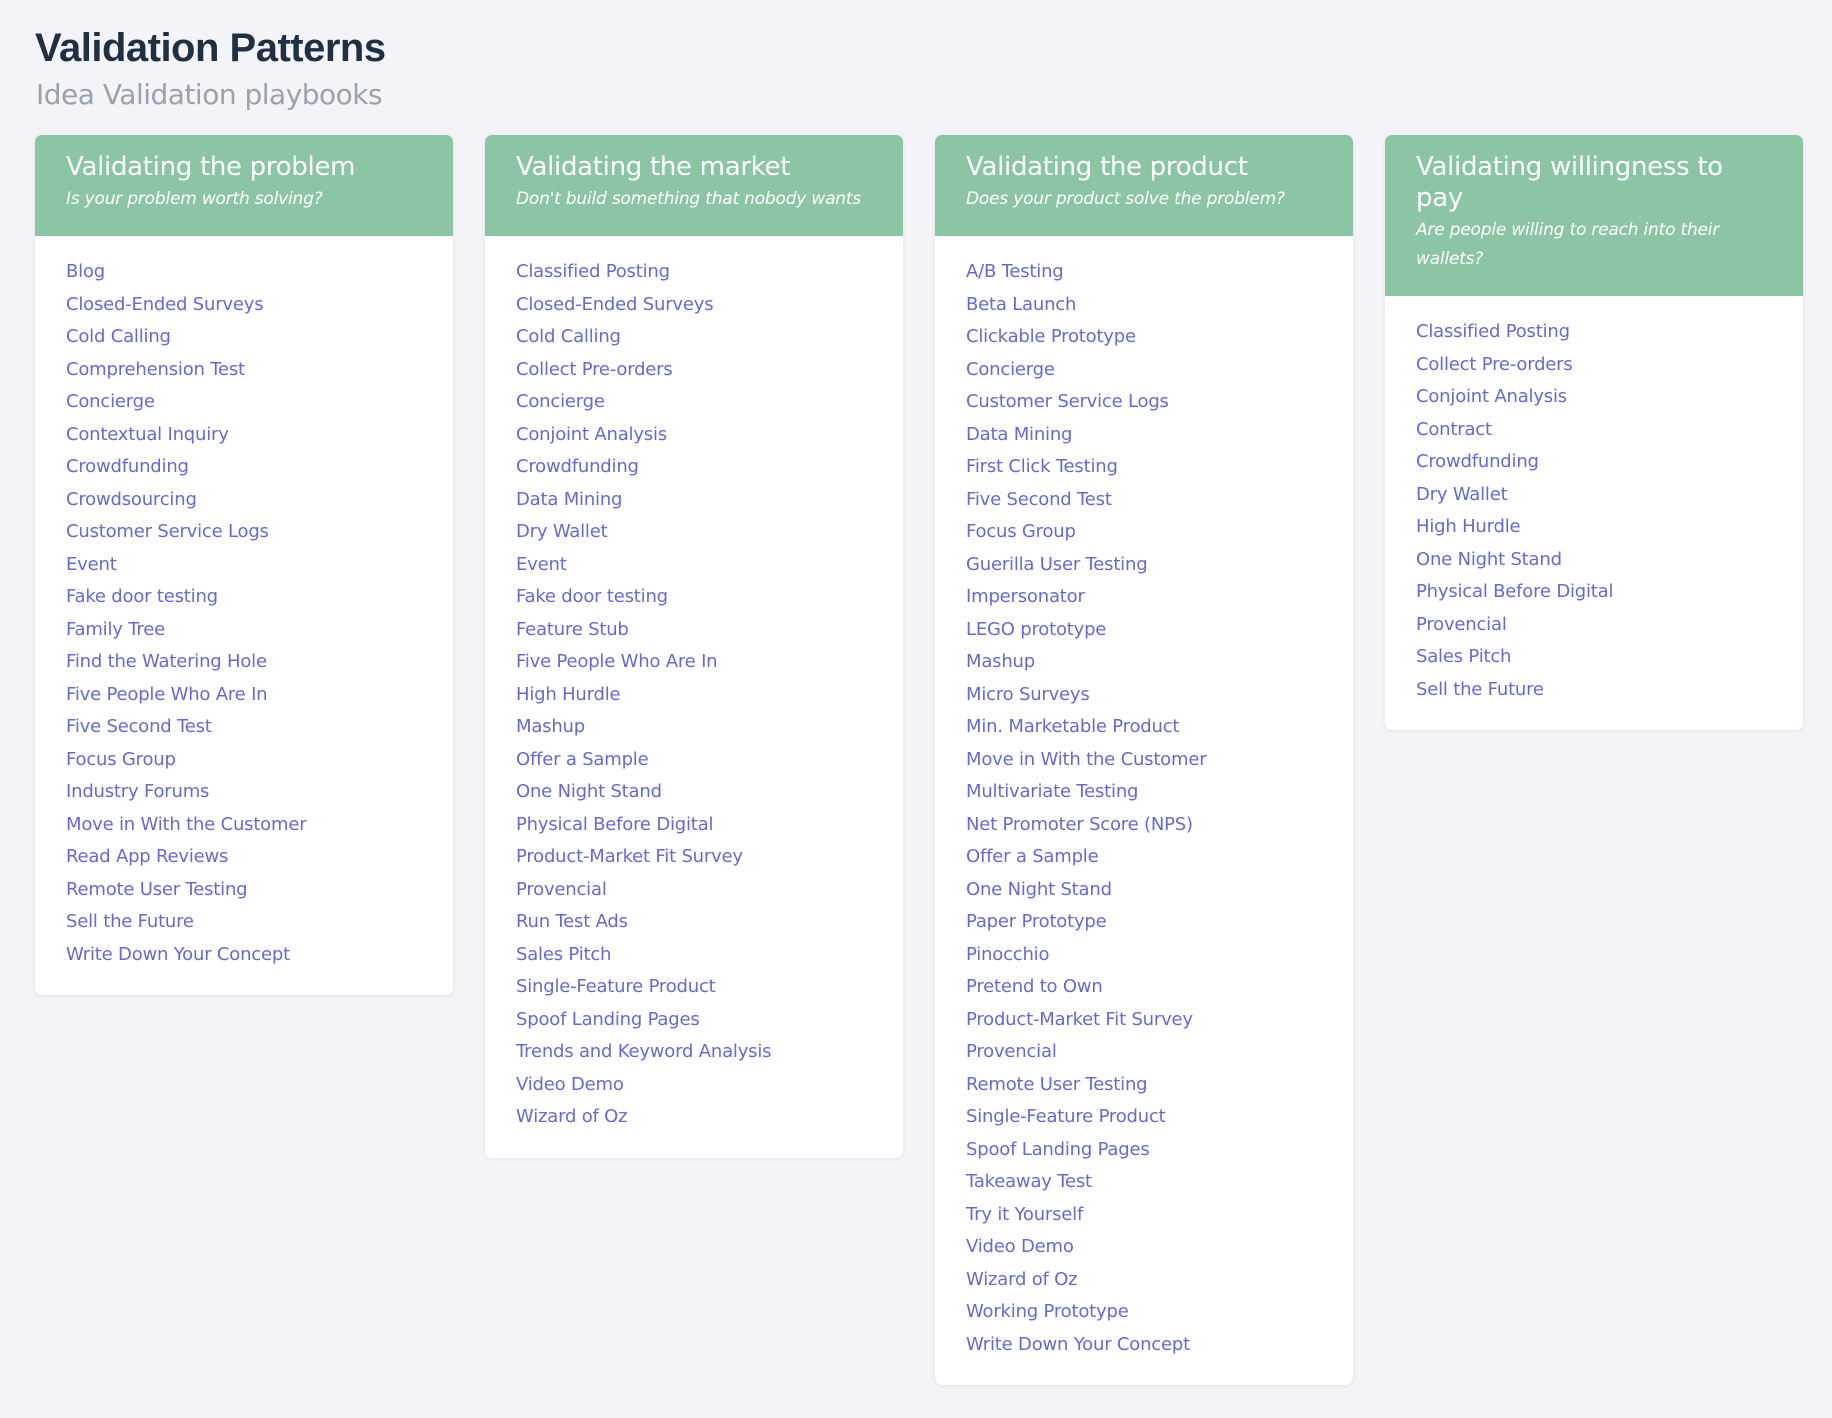  What do you see at coordinates (644, 1051) in the screenshot?
I see `pattern-link: Trends and Keyword Analysis` at bounding box center [644, 1051].